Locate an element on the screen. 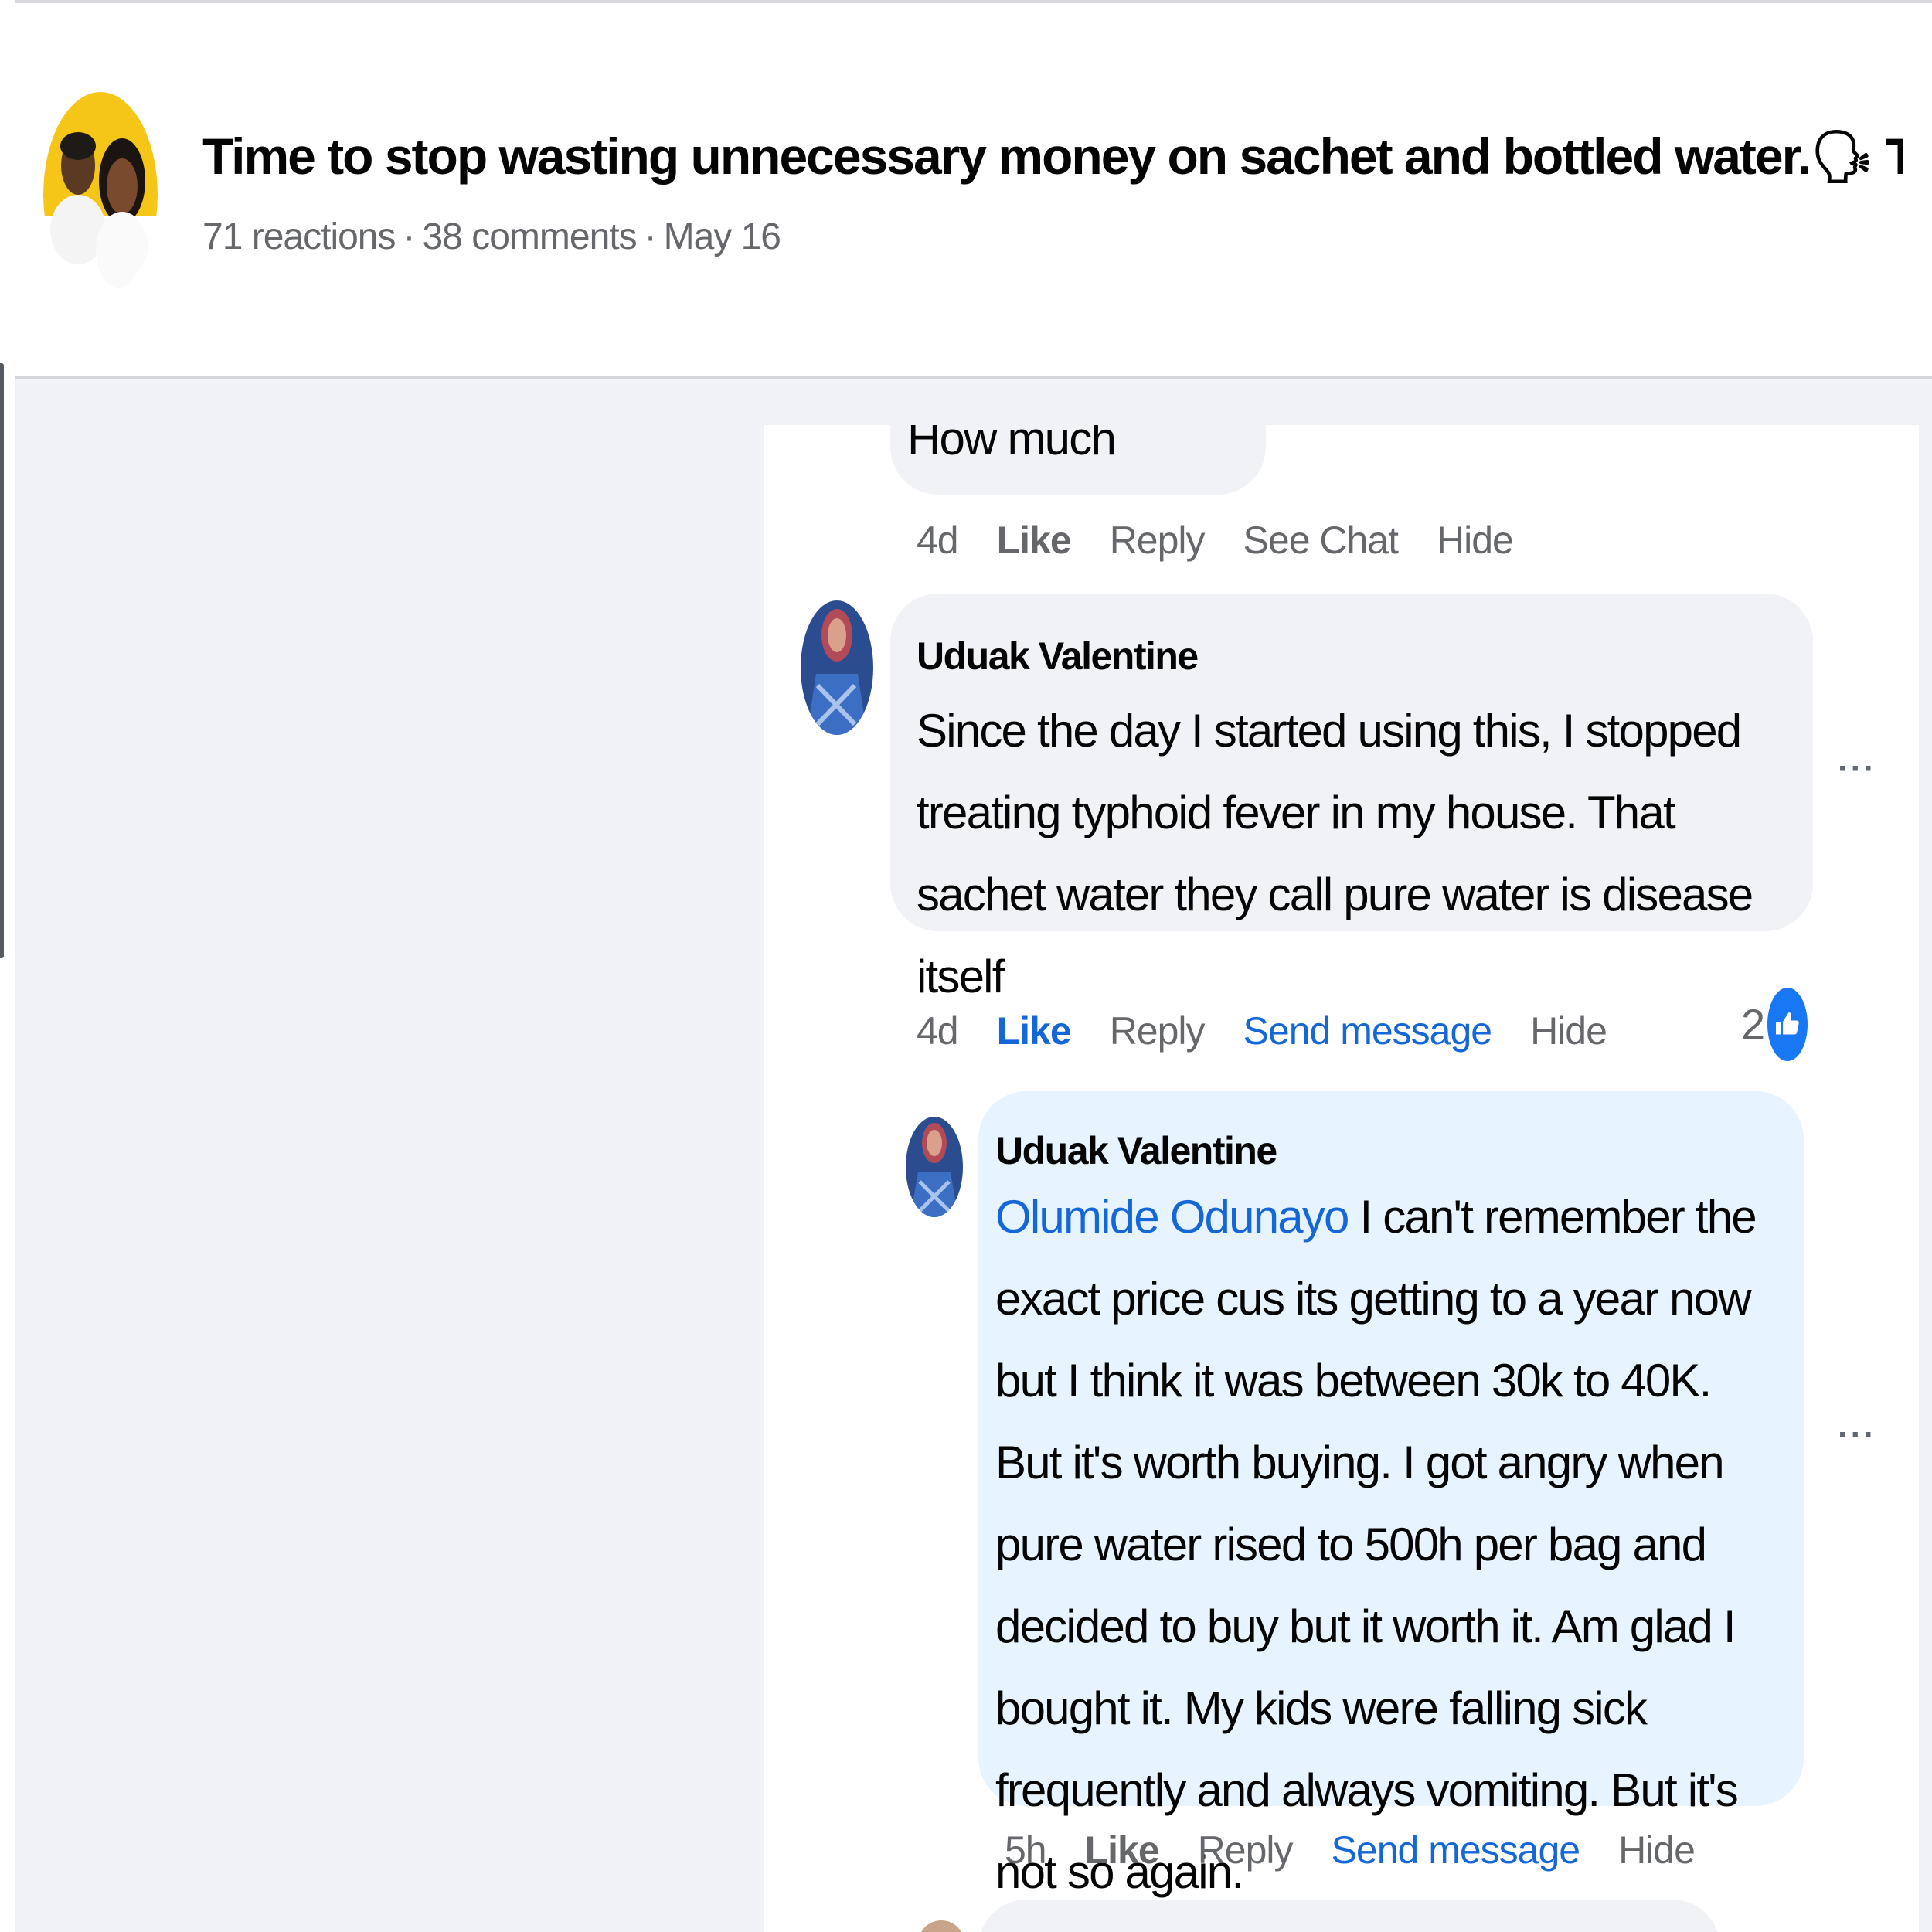  commenter-avatar is located at coordinates (837, 667).